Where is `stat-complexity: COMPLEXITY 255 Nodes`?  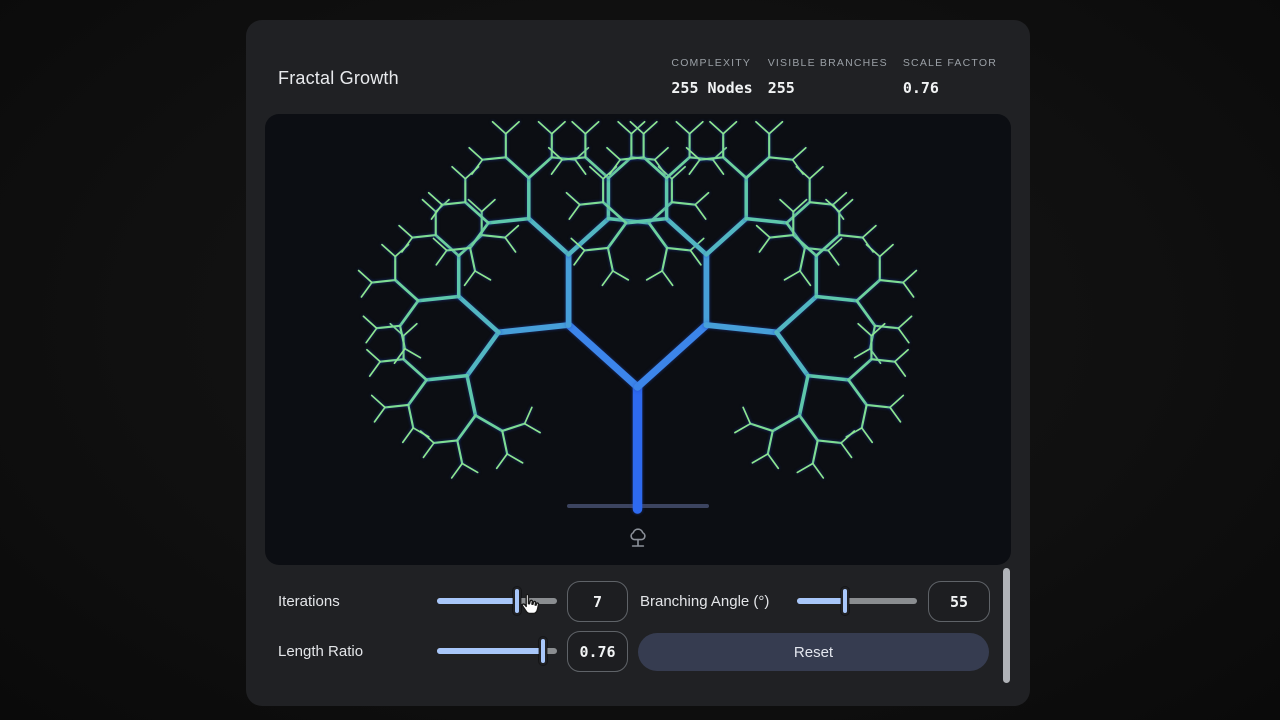
stat-complexity: COMPLEXITY 255 Nodes is located at coordinates (711, 77).